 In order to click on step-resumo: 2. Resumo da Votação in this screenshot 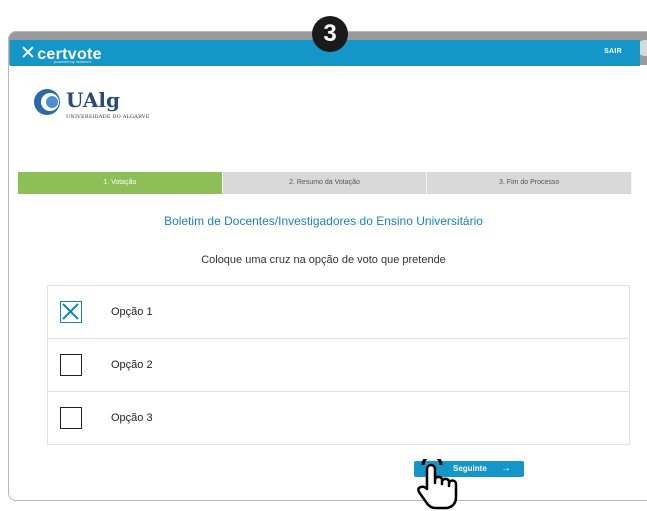, I will do `click(325, 183)`.